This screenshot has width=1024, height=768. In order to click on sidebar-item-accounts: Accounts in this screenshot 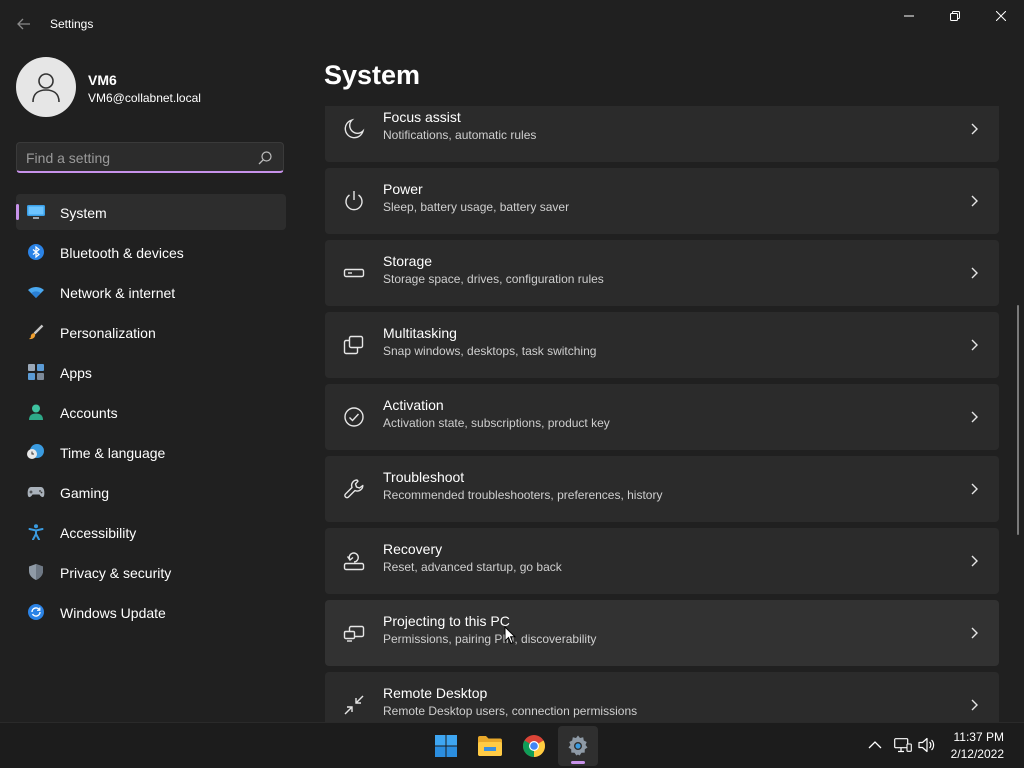, I will do `click(151, 412)`.